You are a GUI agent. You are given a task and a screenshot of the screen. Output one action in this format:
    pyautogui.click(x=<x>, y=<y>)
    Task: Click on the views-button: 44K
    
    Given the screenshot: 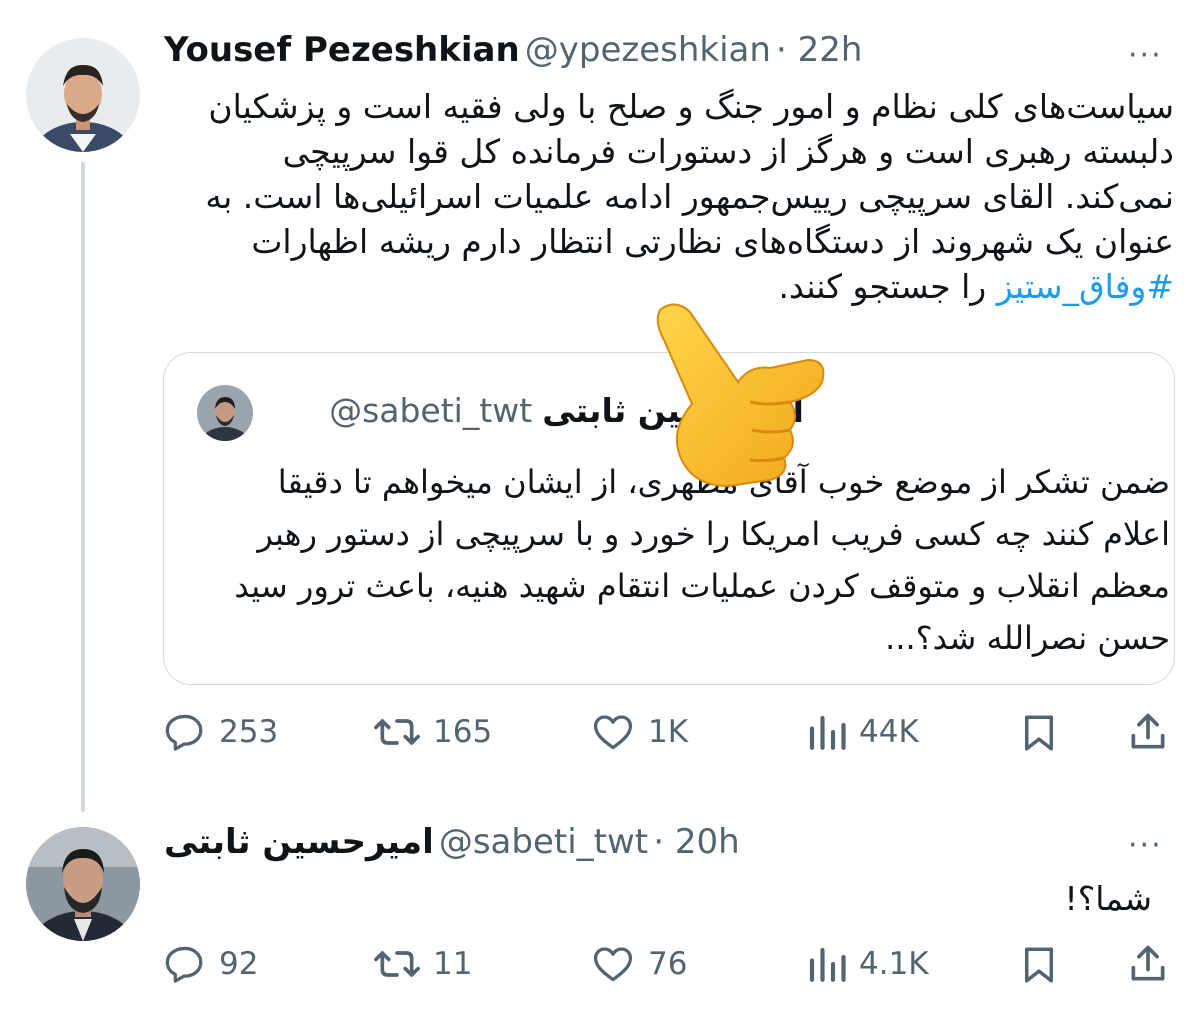 What is the action you would take?
    pyautogui.click(x=862, y=732)
    